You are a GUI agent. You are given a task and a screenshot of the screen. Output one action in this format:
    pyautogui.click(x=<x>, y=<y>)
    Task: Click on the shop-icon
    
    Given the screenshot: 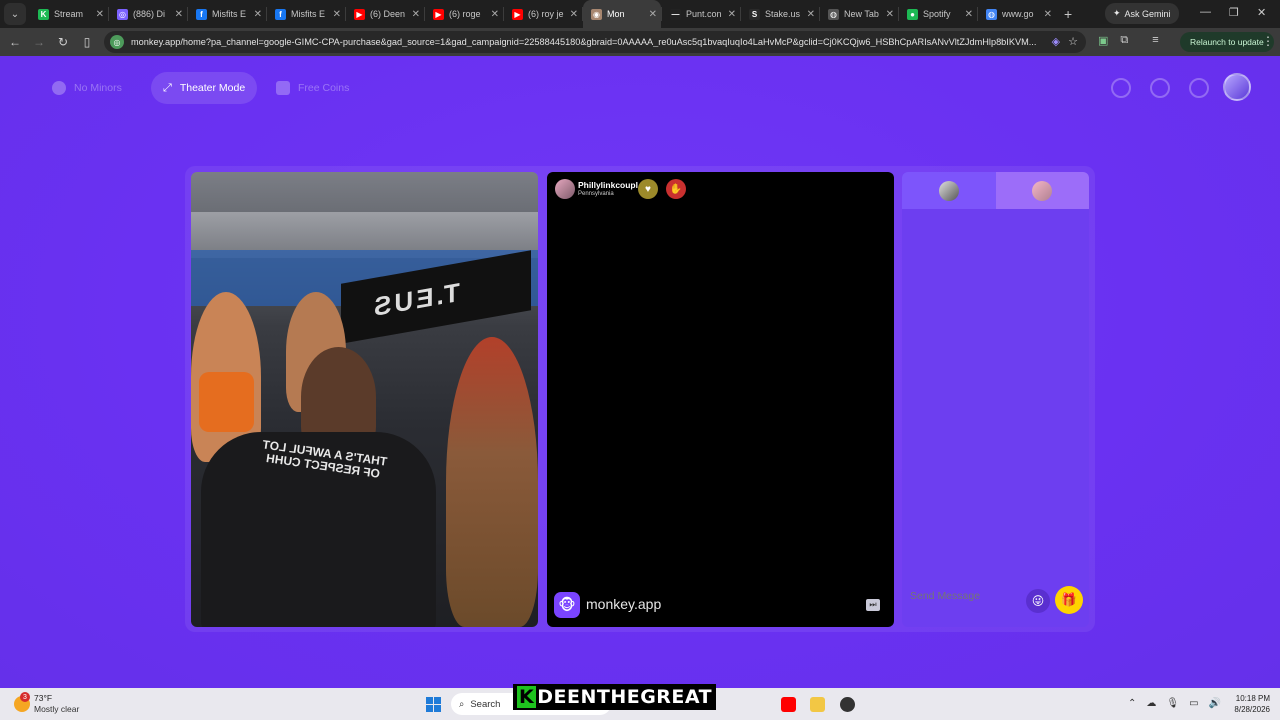 What is the action you would take?
    pyautogui.click(x=1121, y=88)
    